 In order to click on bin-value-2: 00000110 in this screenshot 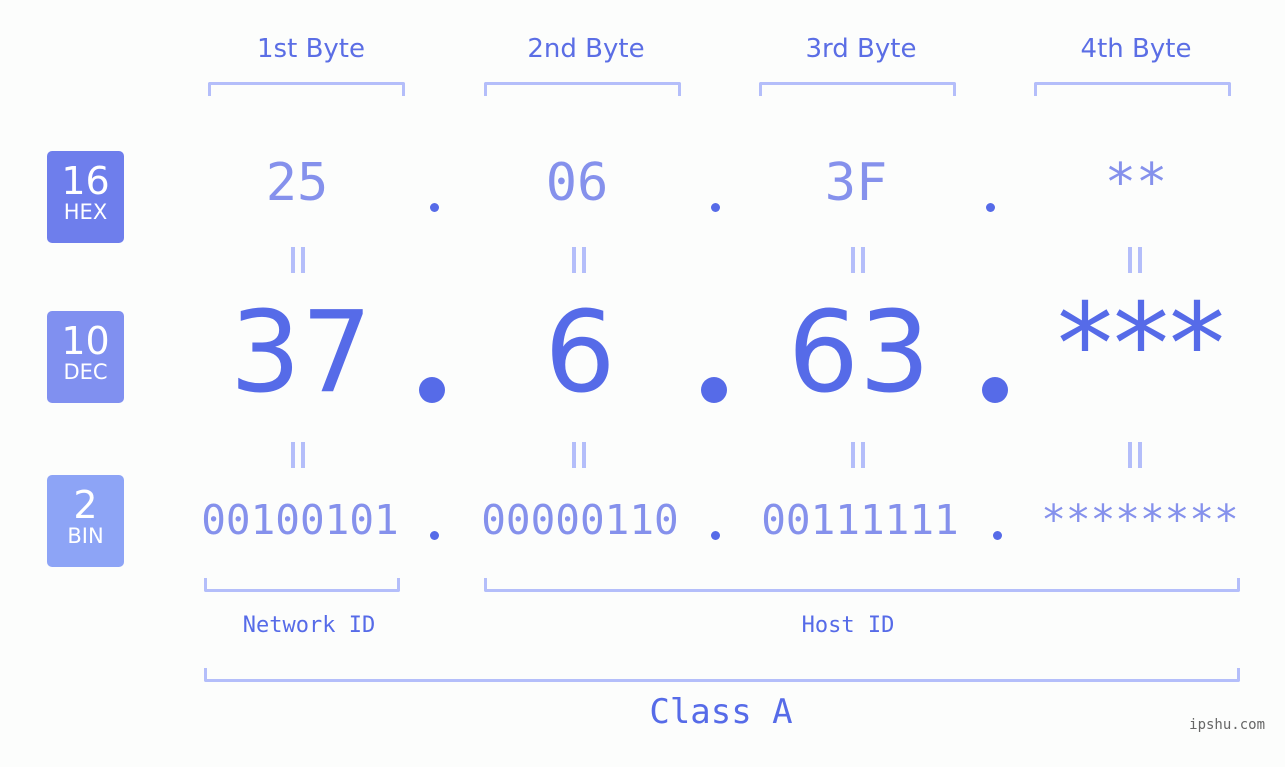, I will do `click(580, 520)`.